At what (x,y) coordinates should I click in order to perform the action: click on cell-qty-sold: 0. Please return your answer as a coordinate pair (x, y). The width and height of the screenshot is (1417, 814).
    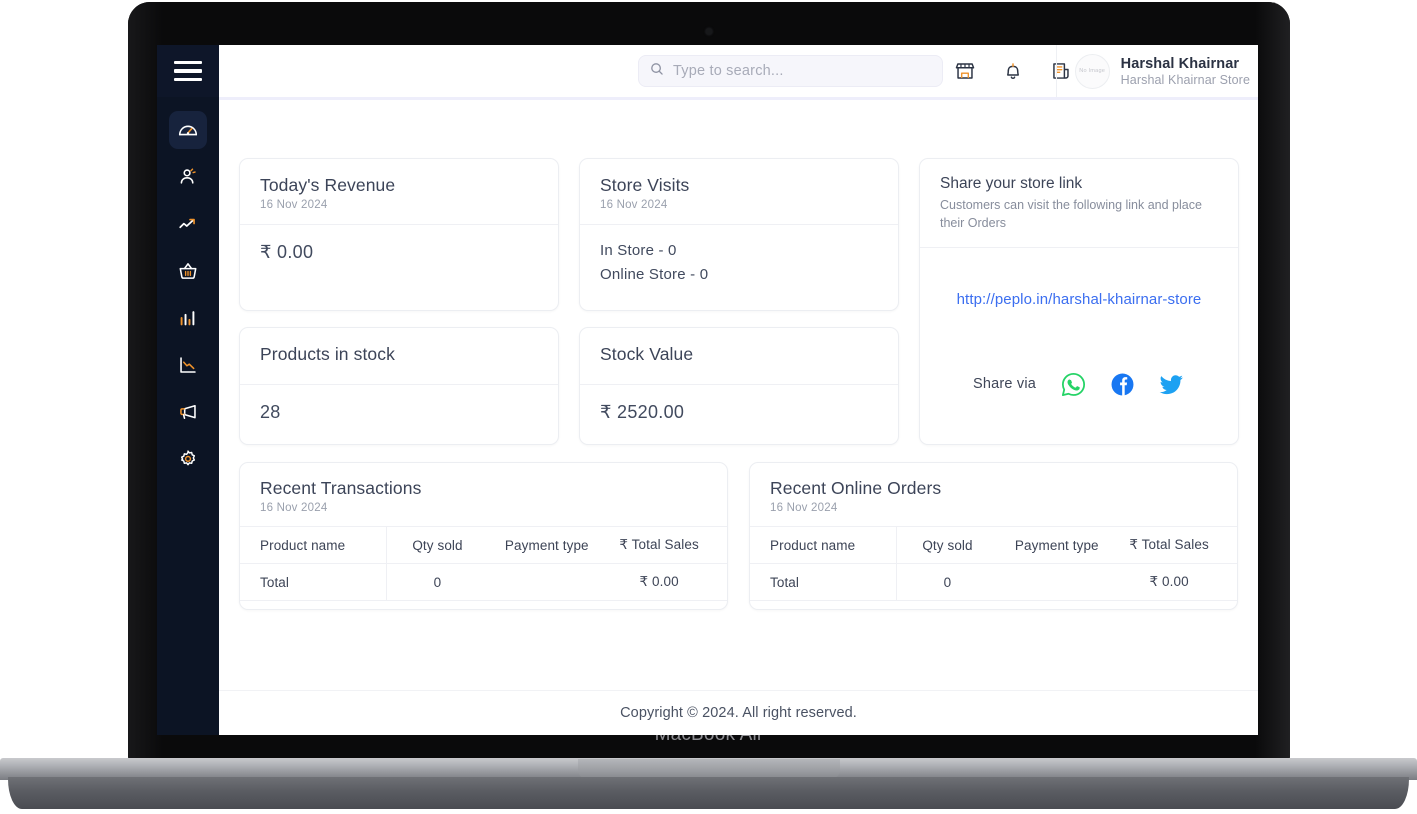
    Looking at the image, I should click on (437, 582).